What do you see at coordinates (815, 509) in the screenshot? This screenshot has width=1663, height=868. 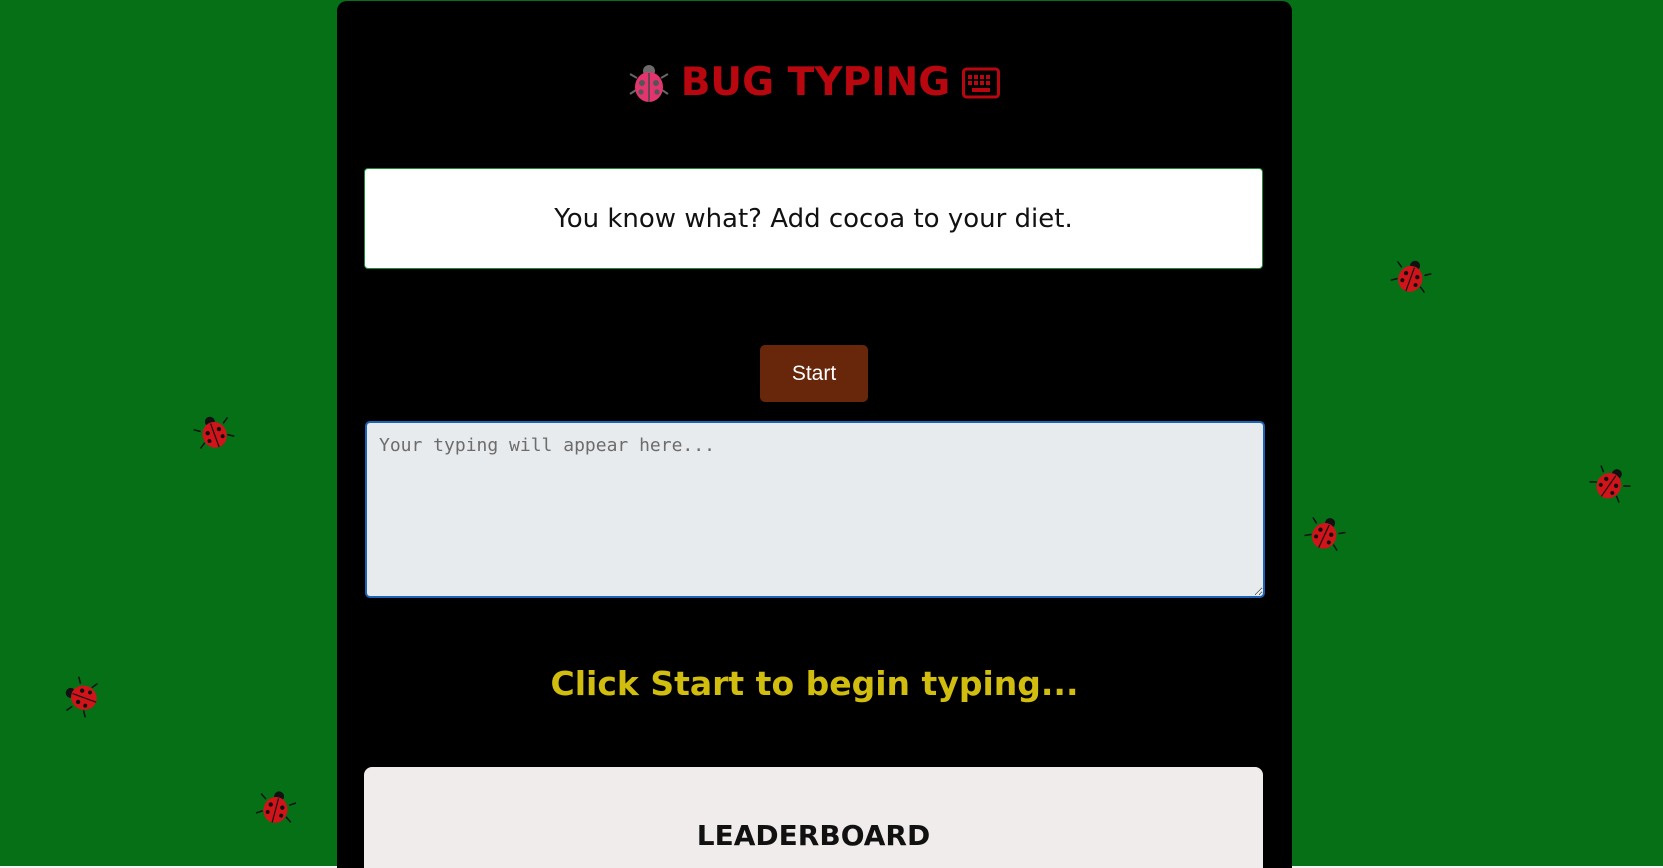 I see `typing-input` at bounding box center [815, 509].